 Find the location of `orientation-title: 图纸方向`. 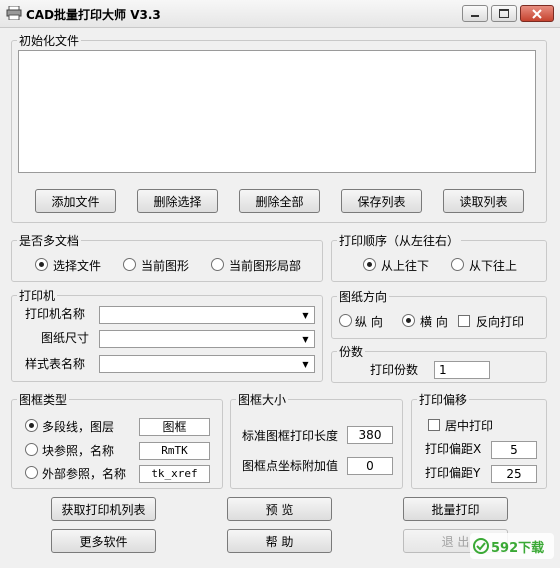

orientation-title: 图纸方向 is located at coordinates (363, 296).